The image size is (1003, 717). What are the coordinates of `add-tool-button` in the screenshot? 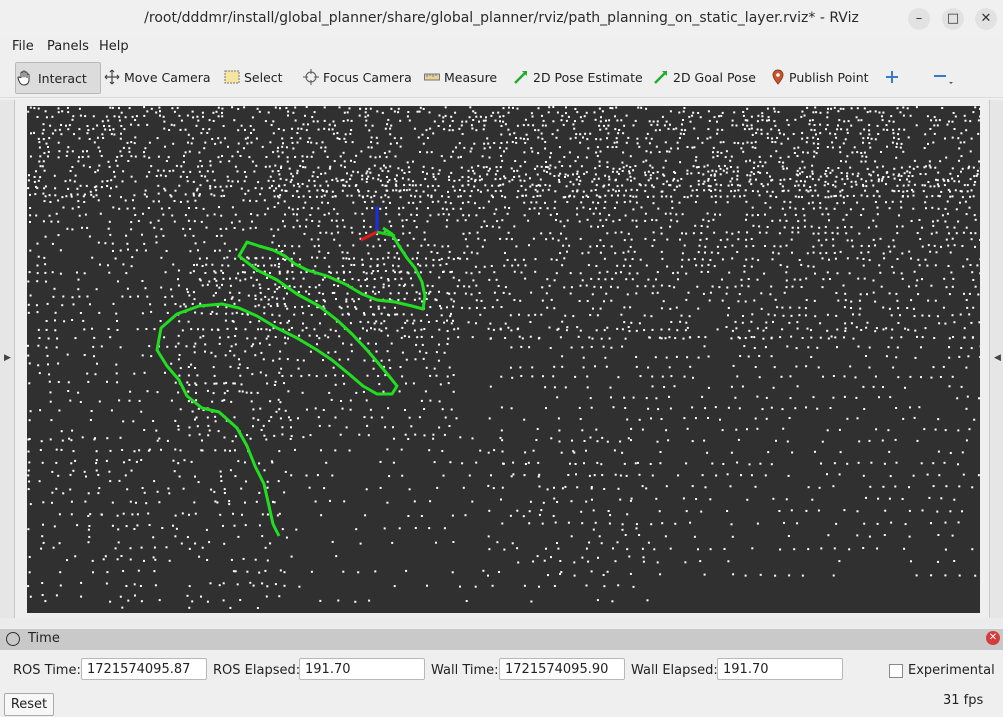 It's located at (892, 77).